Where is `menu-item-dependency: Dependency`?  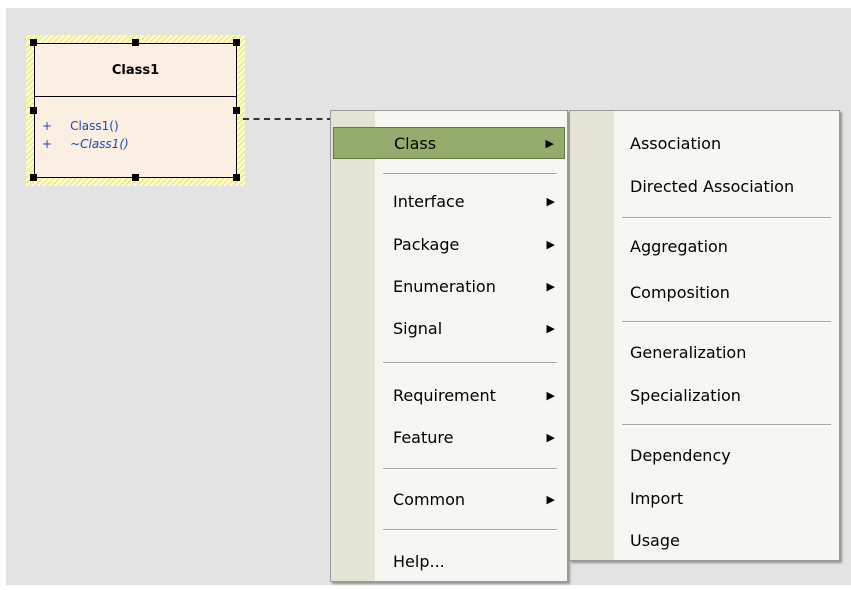 menu-item-dependency: Dependency is located at coordinates (704, 455).